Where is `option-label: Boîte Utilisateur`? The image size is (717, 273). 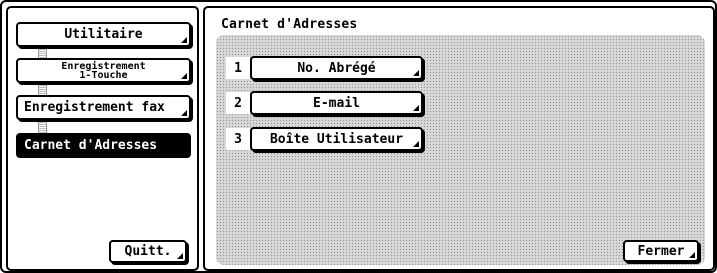 option-label: Boîte Utilisateur is located at coordinates (336, 139).